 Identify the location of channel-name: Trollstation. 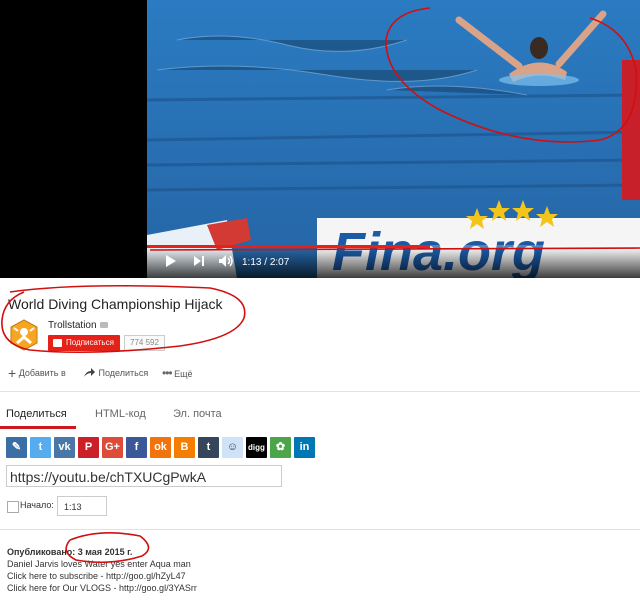
(78, 325).